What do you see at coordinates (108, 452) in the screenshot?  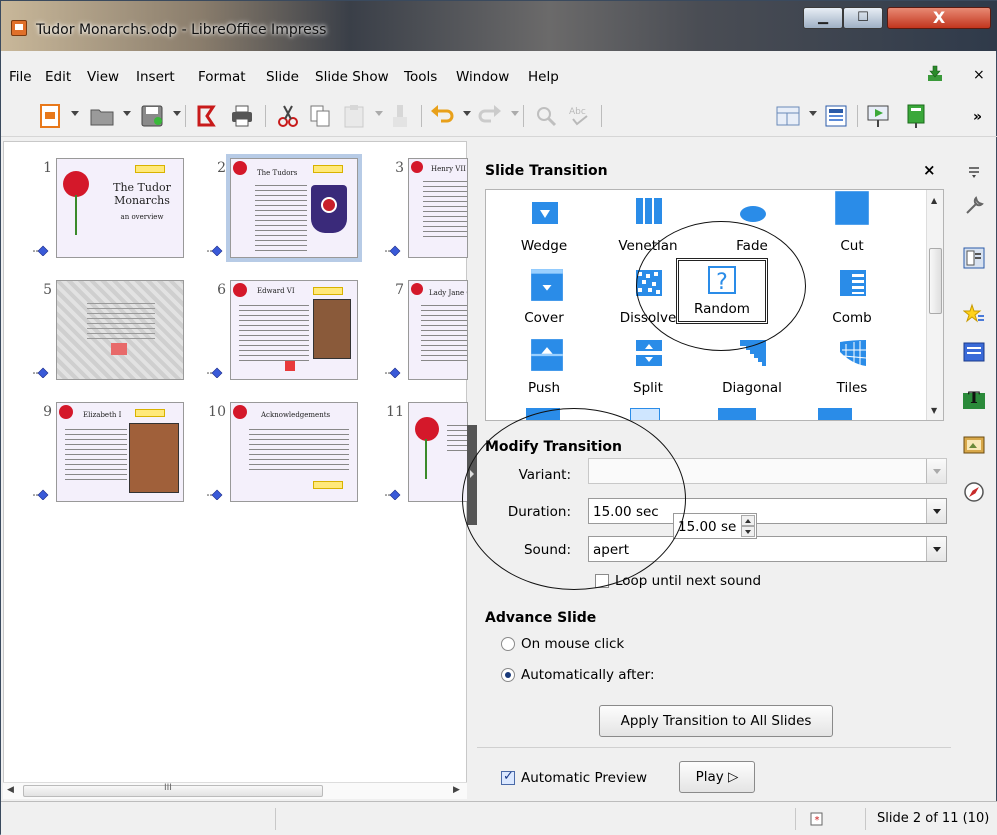 I see `slide-thumbnail-9: 9 Elizabeth I` at bounding box center [108, 452].